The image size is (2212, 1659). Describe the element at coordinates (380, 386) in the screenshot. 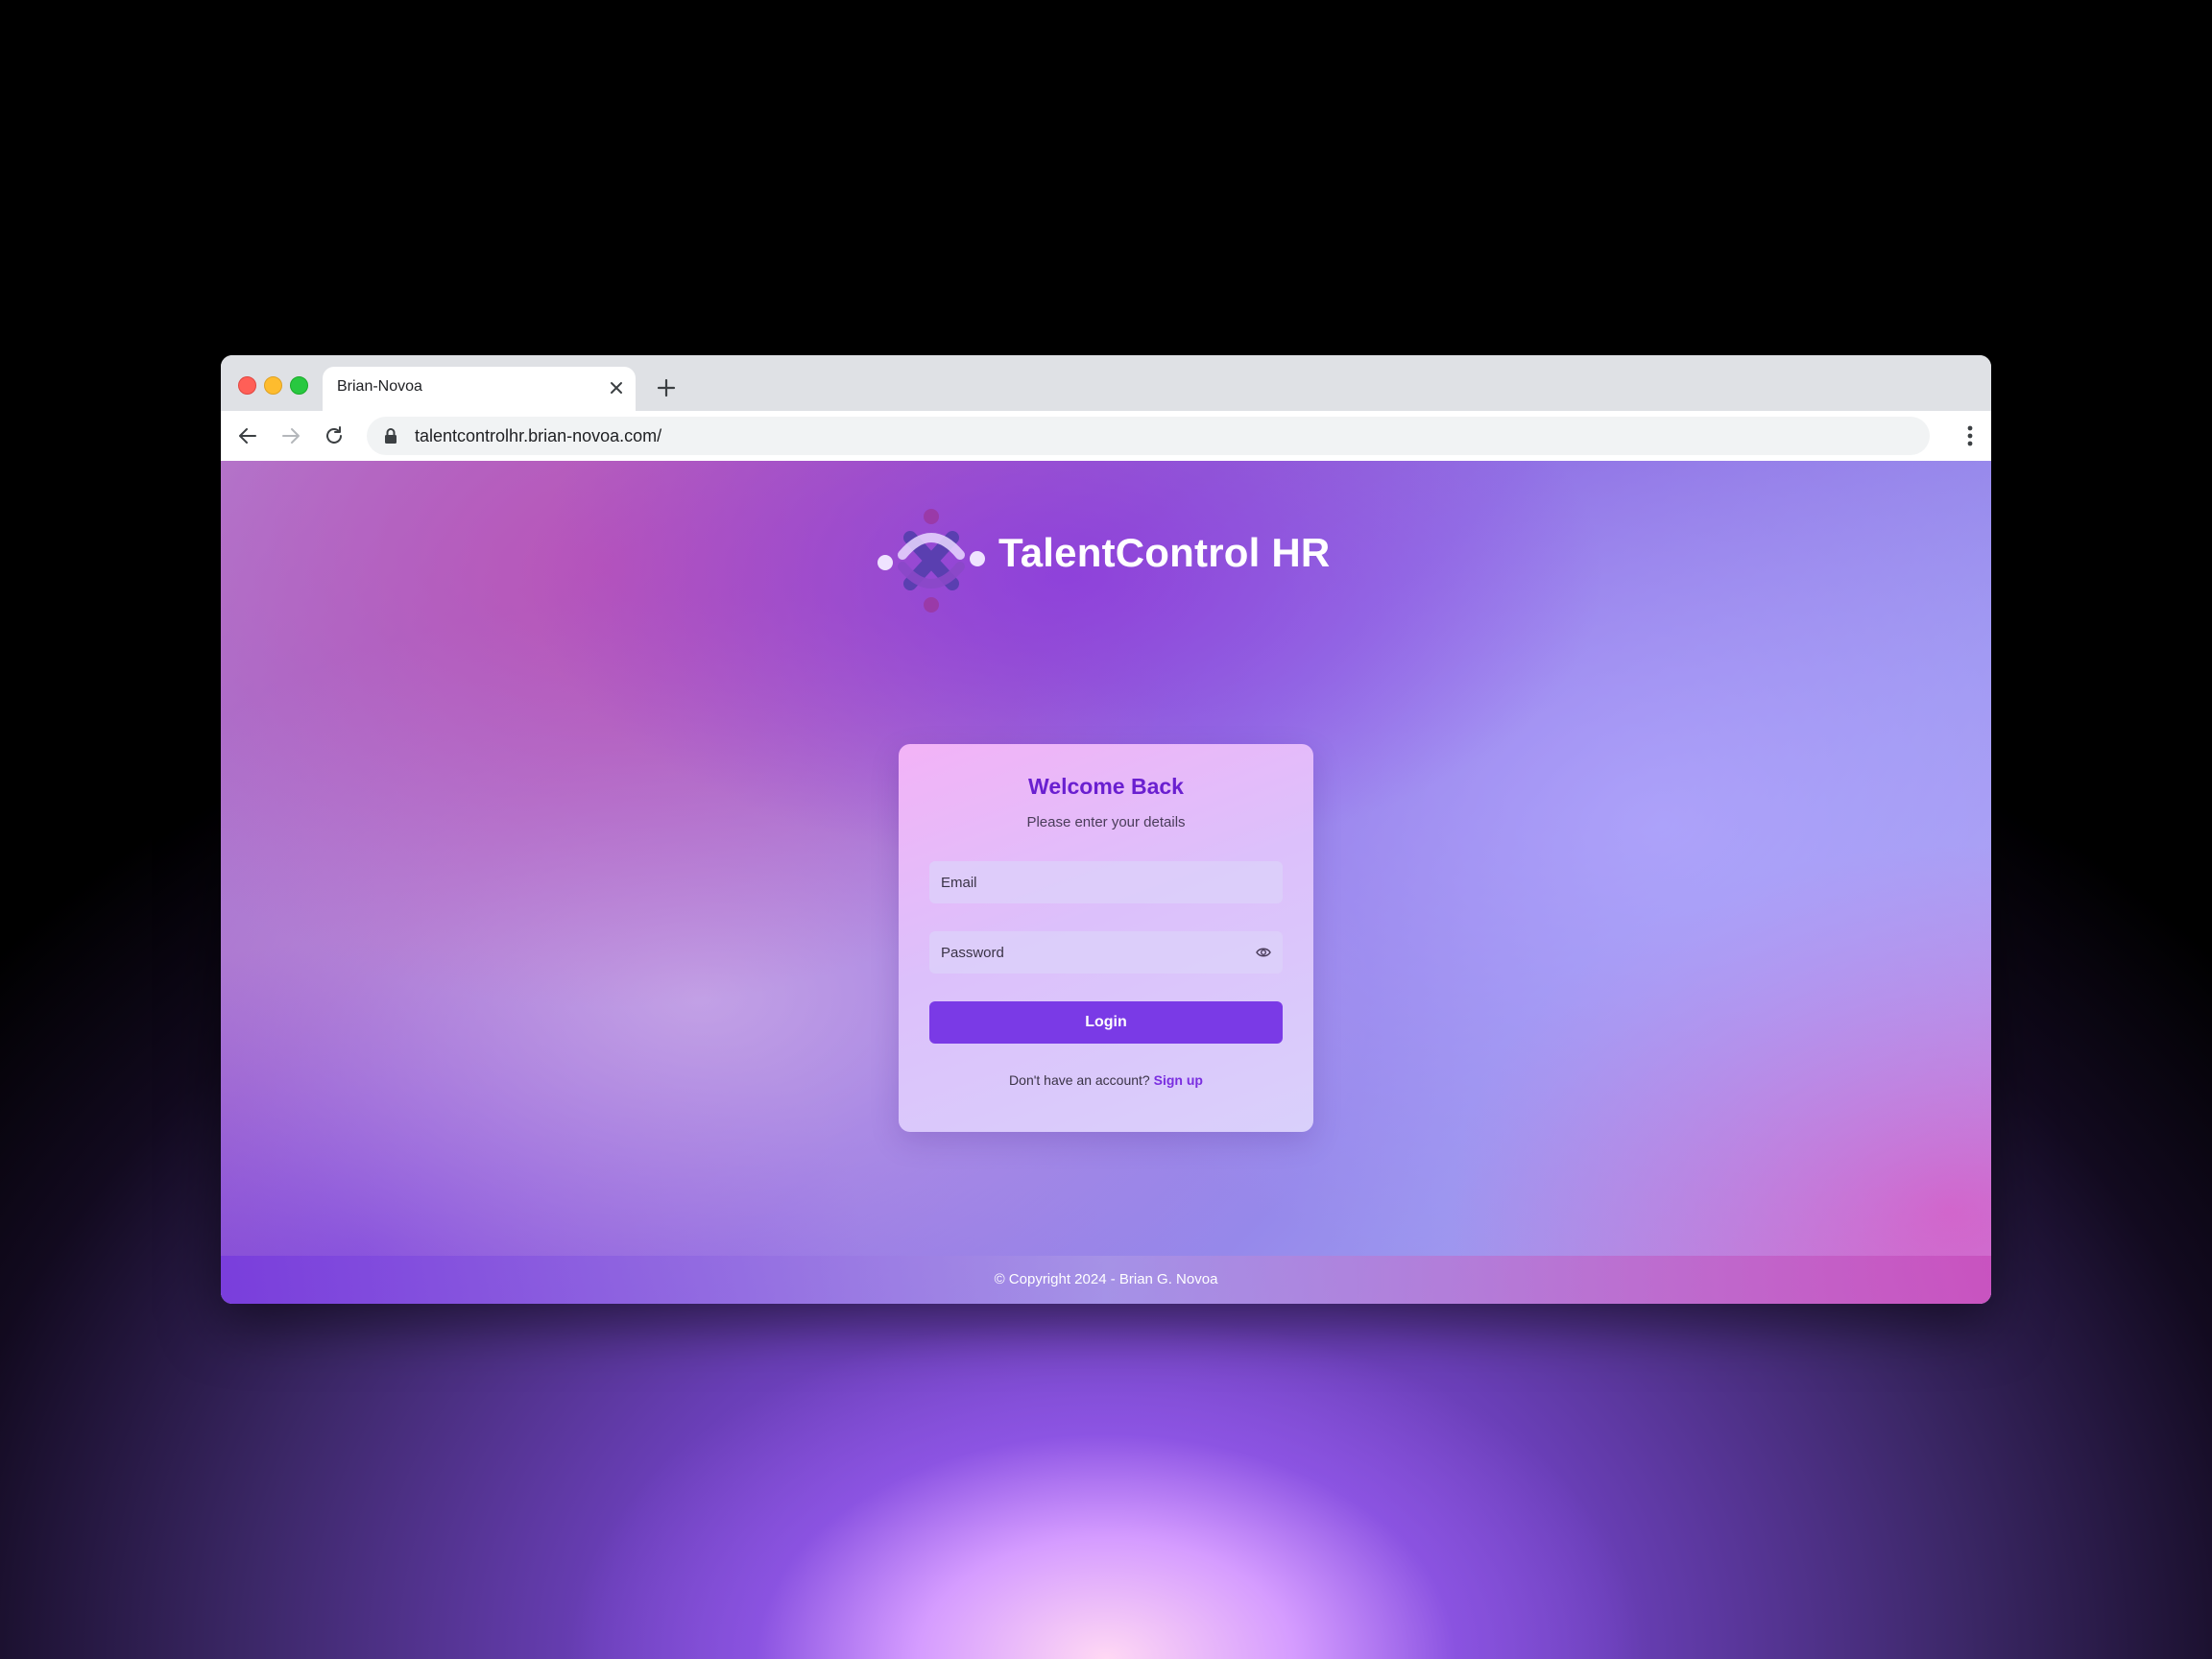

I see `tab-title: Brian-Novoa` at that location.